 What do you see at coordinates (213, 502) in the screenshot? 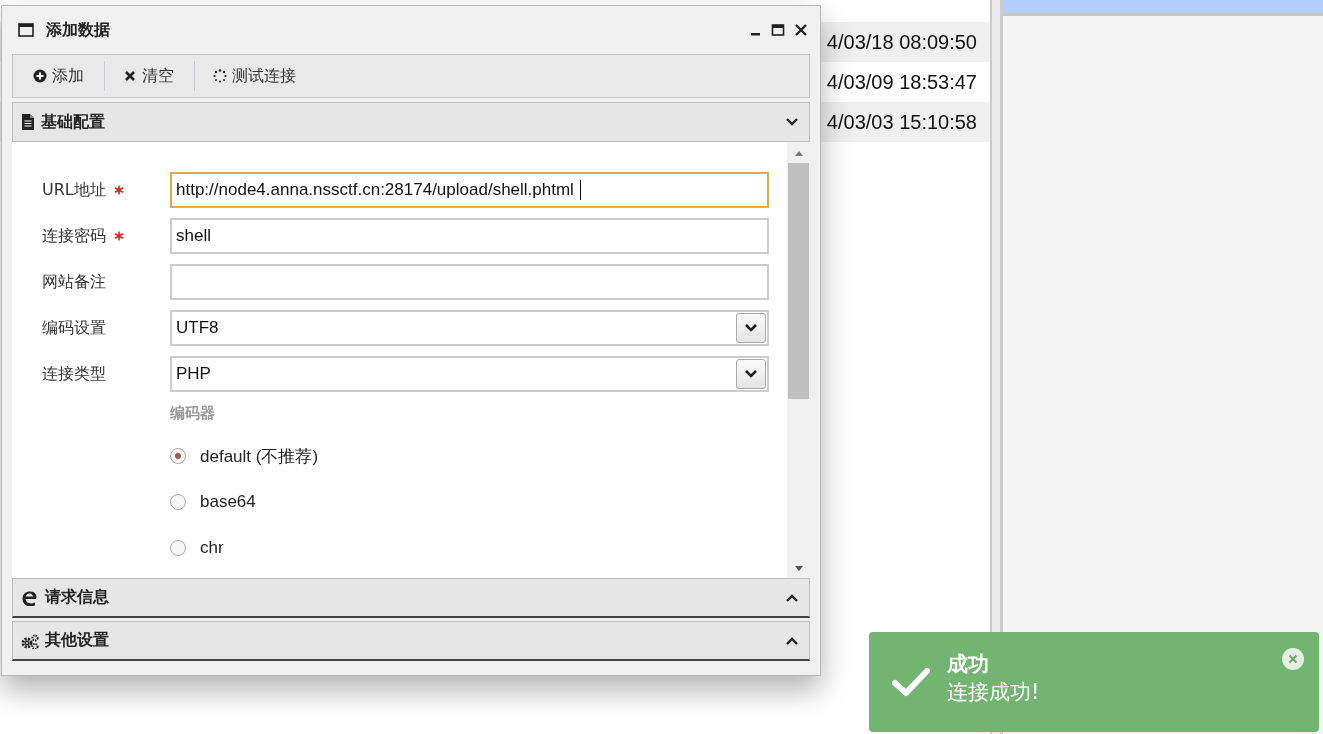
I see `radio-option: base64` at bounding box center [213, 502].